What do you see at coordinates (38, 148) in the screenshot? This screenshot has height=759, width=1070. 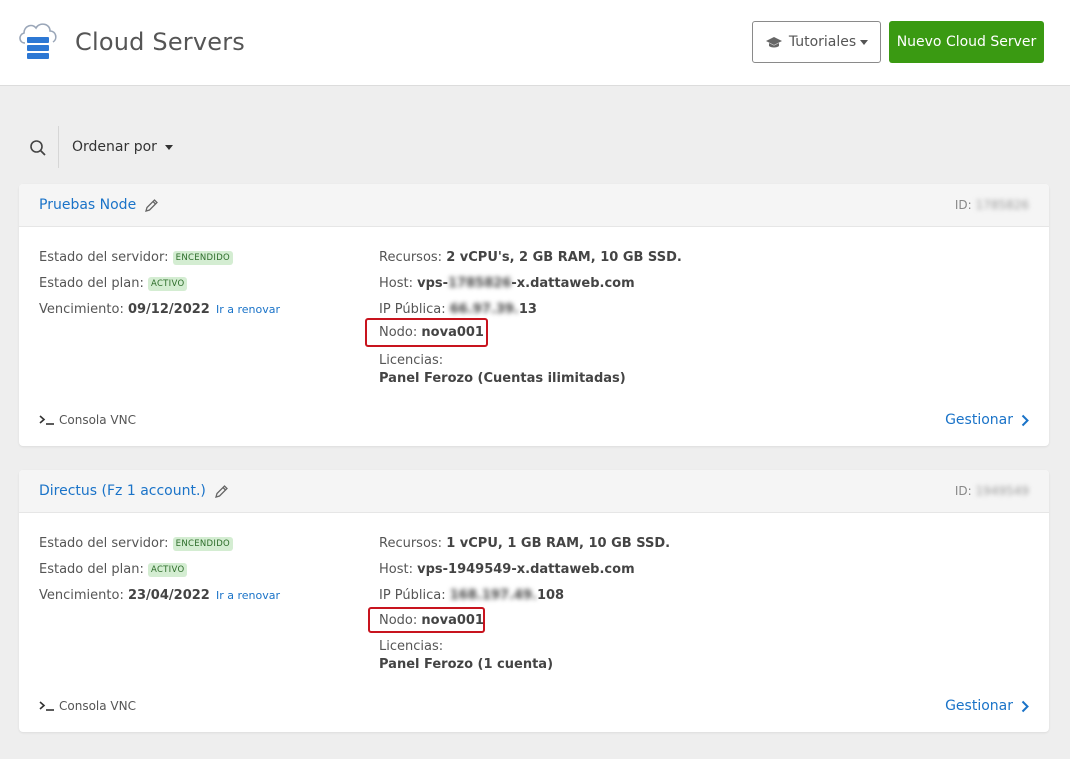 I see `search-icon` at bounding box center [38, 148].